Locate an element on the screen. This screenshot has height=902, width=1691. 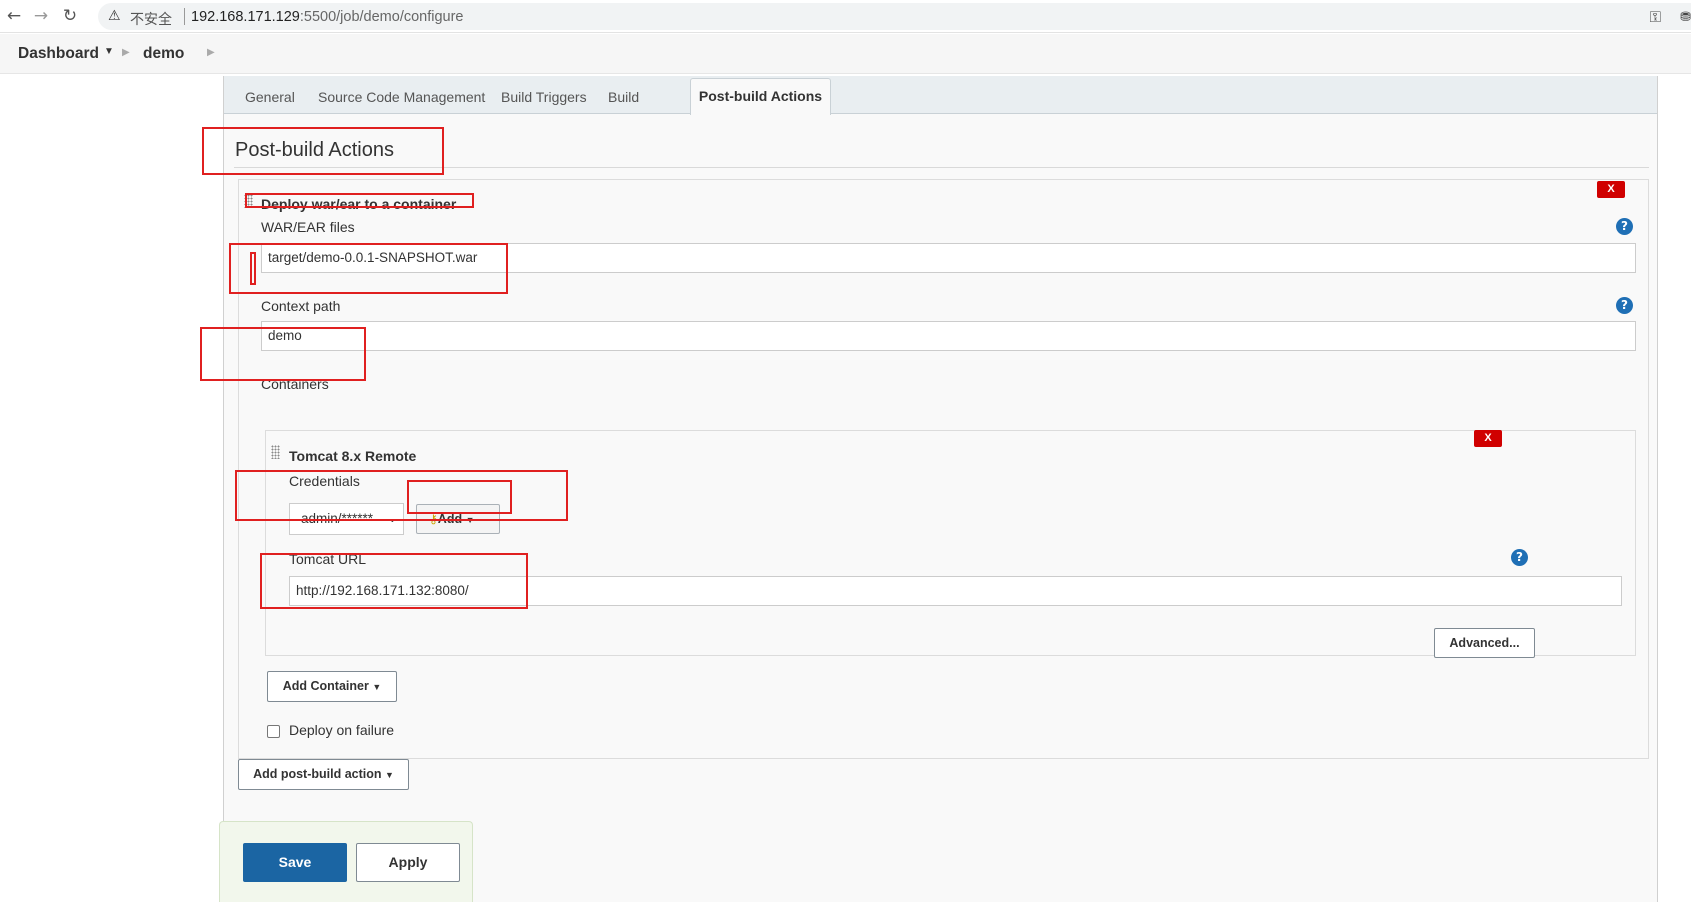
url-text: 192.168.171.129:5500/job/demo/configure is located at coordinates (327, 17).